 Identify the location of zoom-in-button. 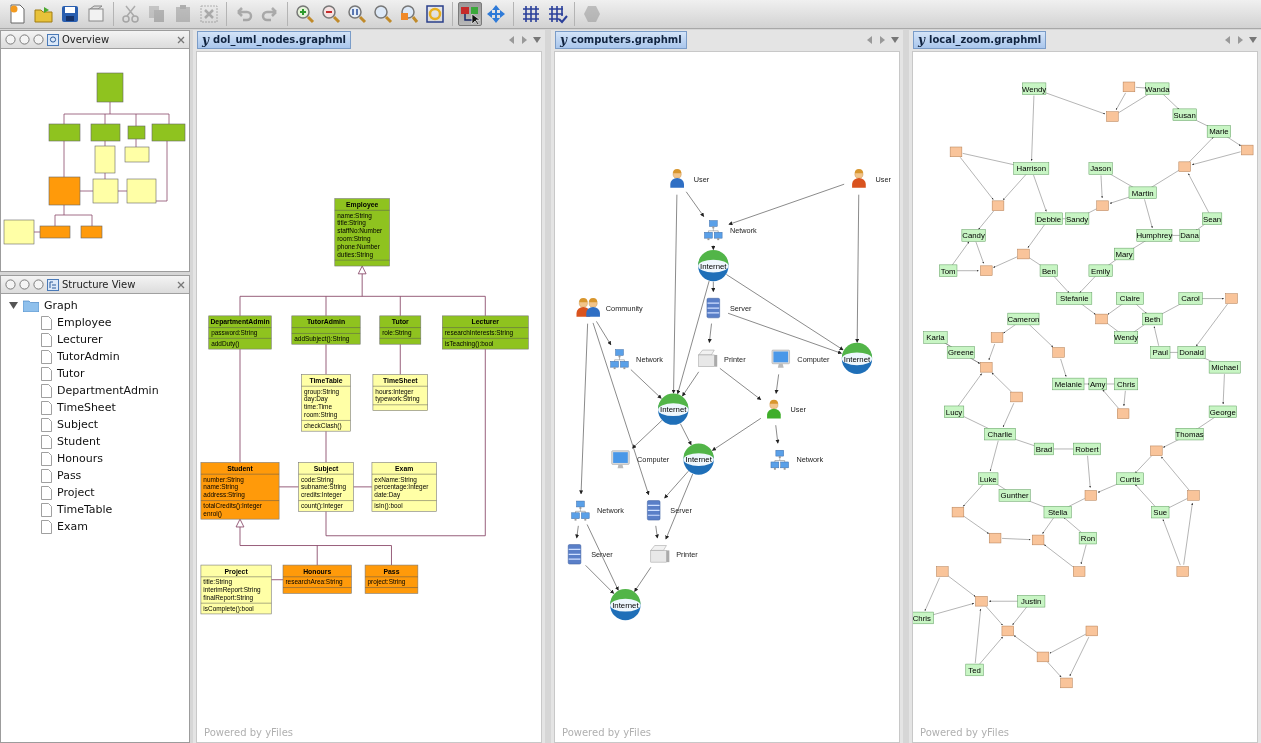
(305, 14).